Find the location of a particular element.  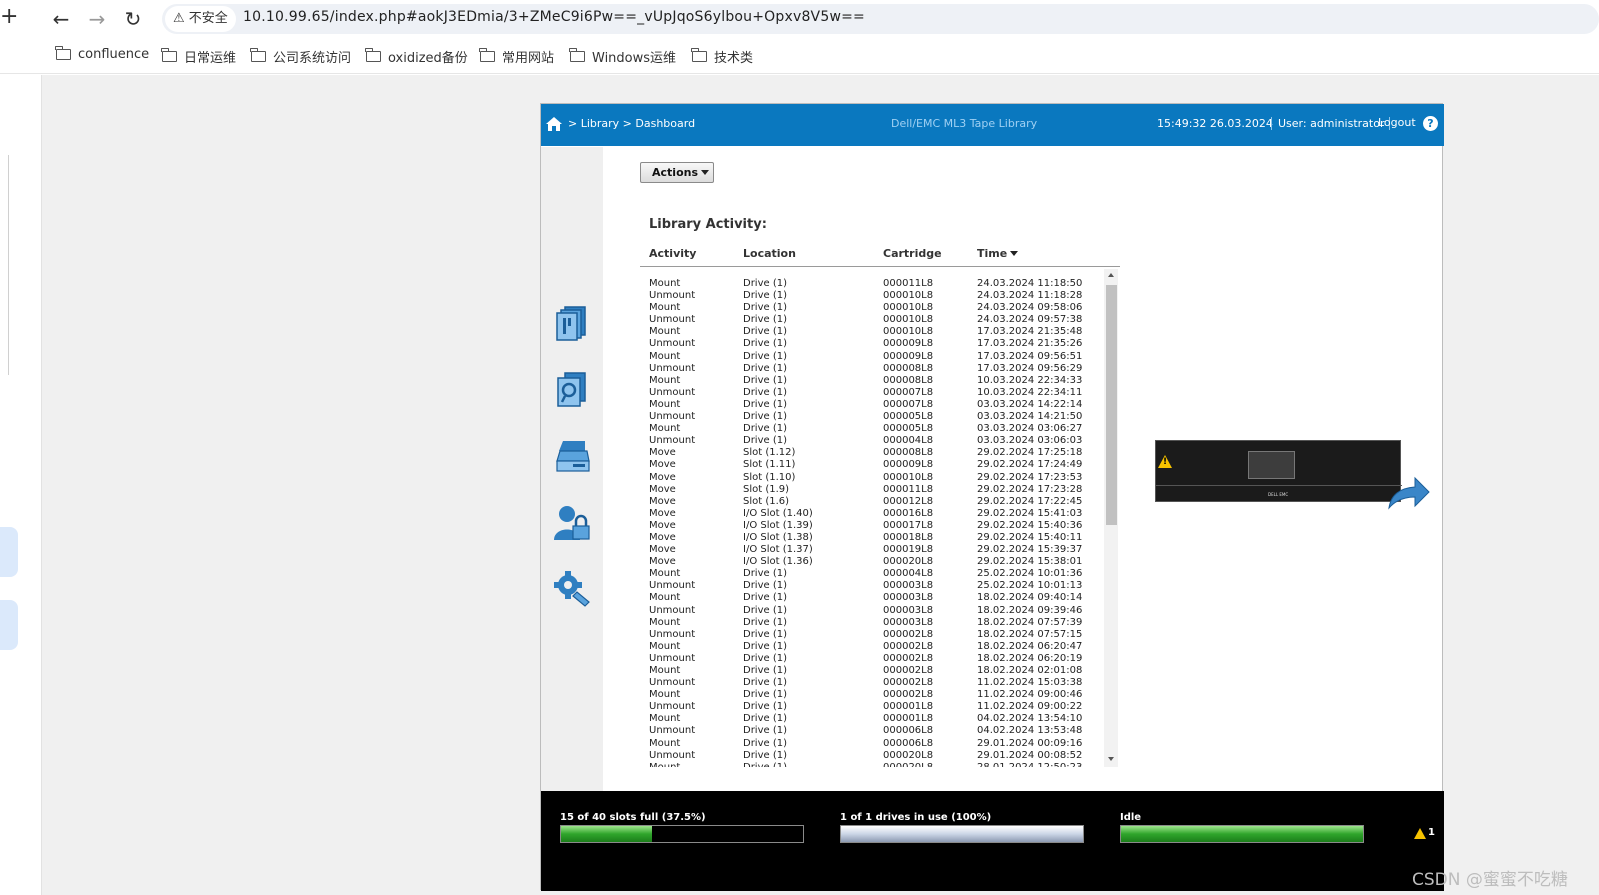

reload-icon: ↻ is located at coordinates (133, 19).